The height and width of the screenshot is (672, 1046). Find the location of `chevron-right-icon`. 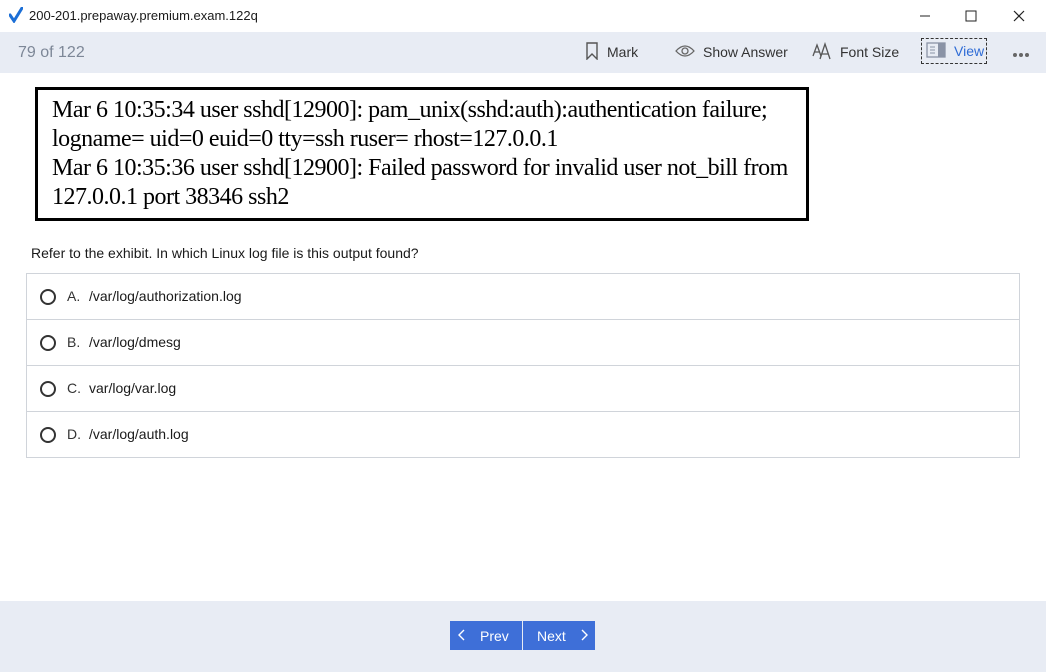

chevron-right-icon is located at coordinates (584, 636).